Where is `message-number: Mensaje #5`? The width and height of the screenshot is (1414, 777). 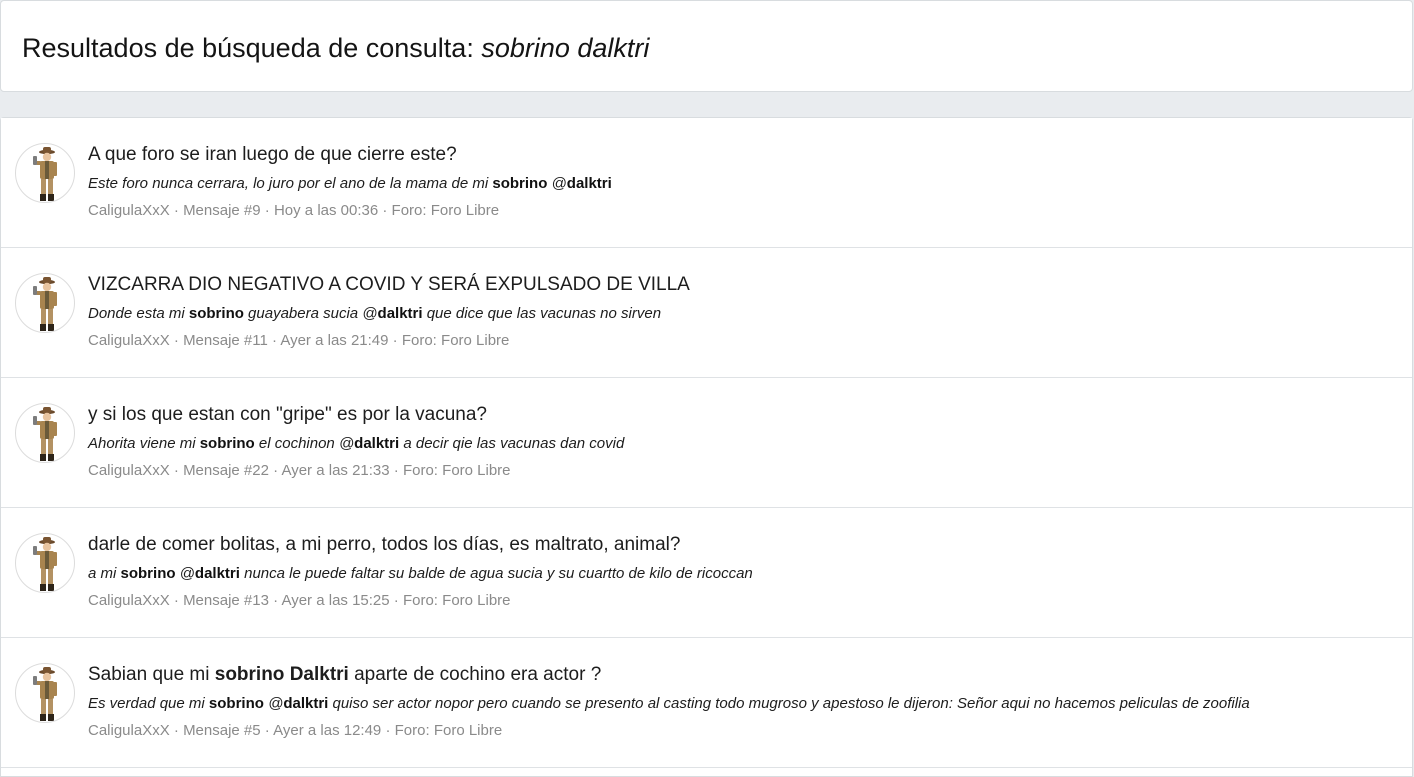 message-number: Mensaje #5 is located at coordinates (222, 730).